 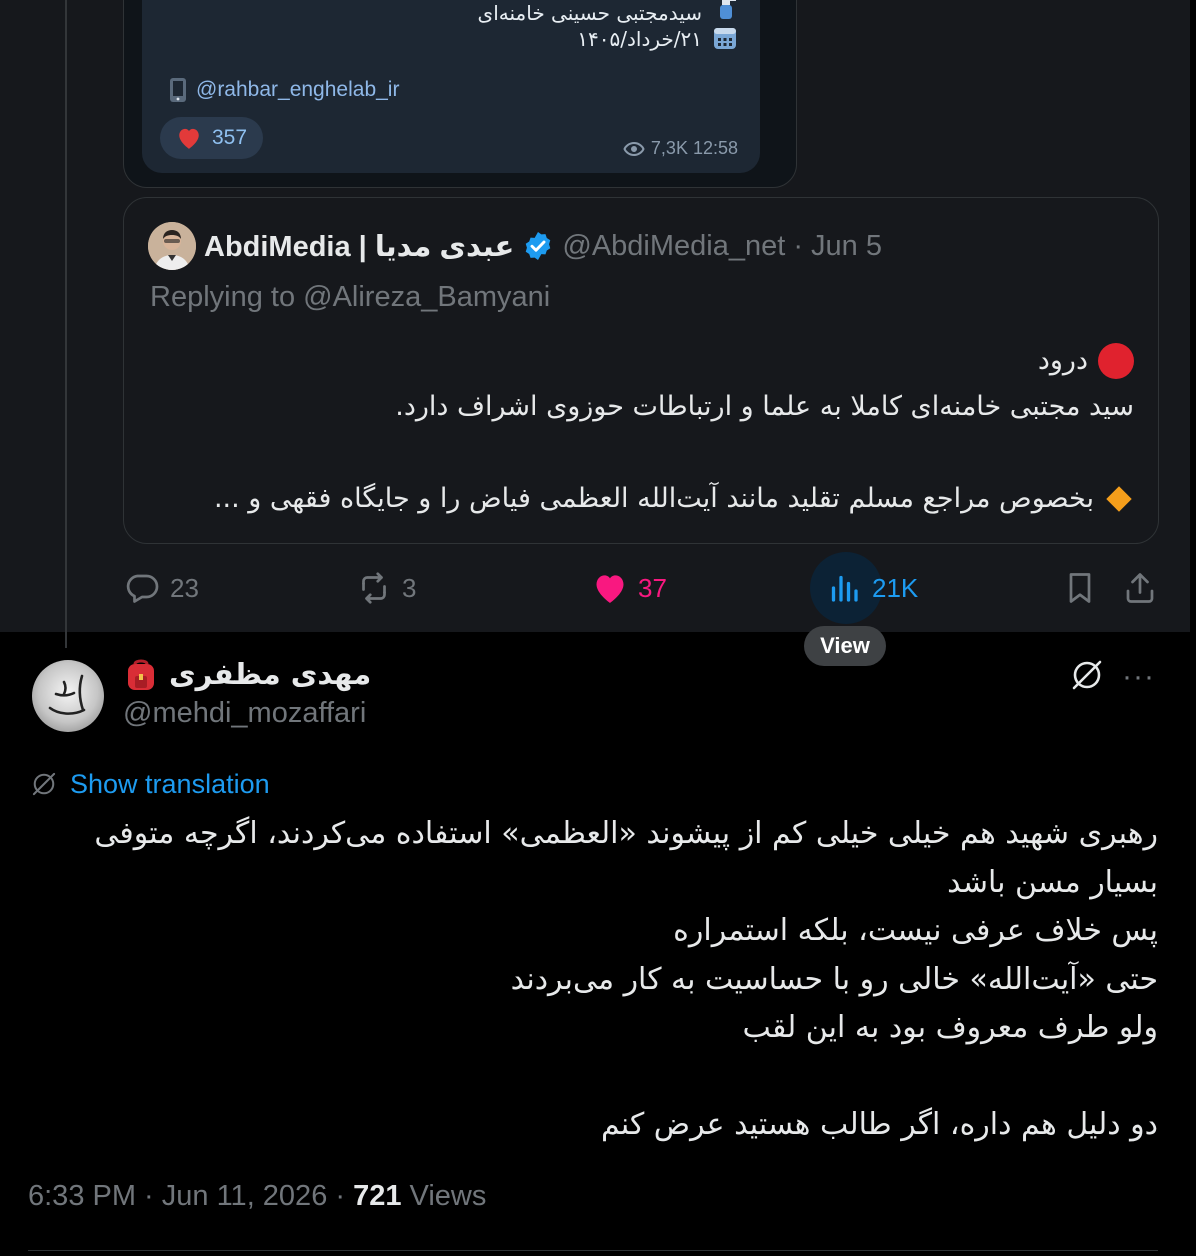 I want to click on quoted-line: درود, so click(x=644, y=361).